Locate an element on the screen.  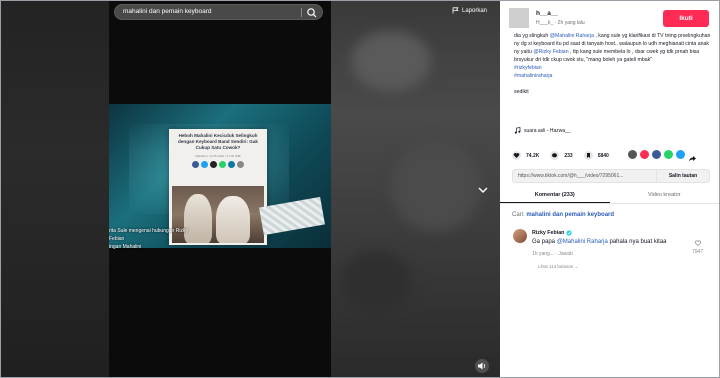
report-button: Laporkan is located at coordinates (469, 10).